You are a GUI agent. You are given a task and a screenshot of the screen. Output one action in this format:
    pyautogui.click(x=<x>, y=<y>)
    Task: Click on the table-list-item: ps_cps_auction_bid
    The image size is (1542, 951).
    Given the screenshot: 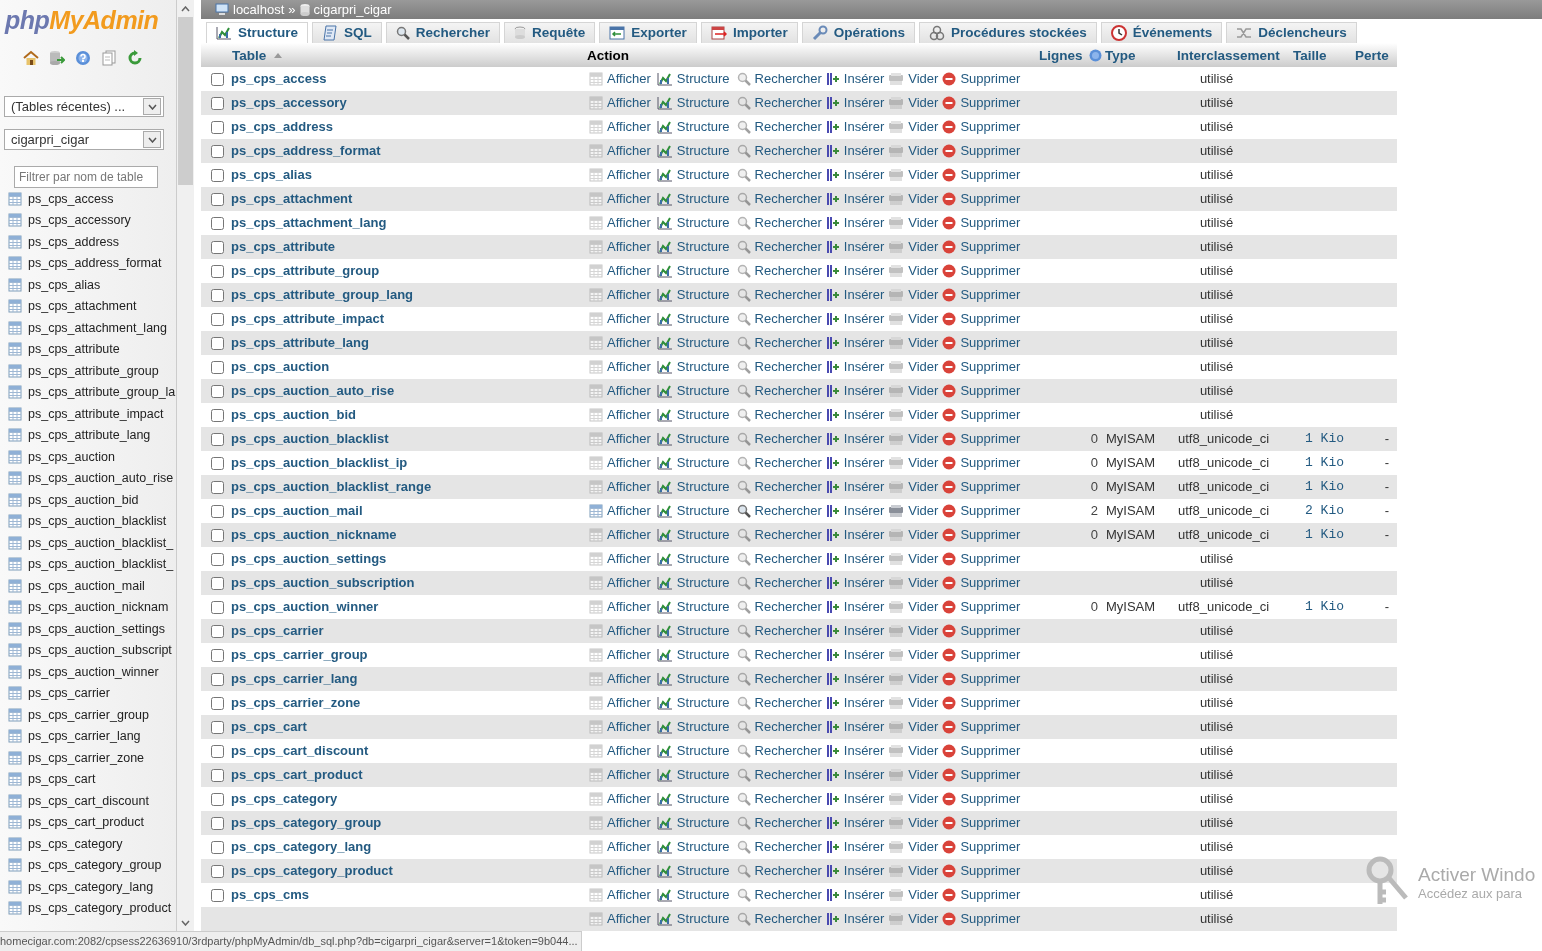 What is the action you would take?
    pyautogui.click(x=88, y=500)
    